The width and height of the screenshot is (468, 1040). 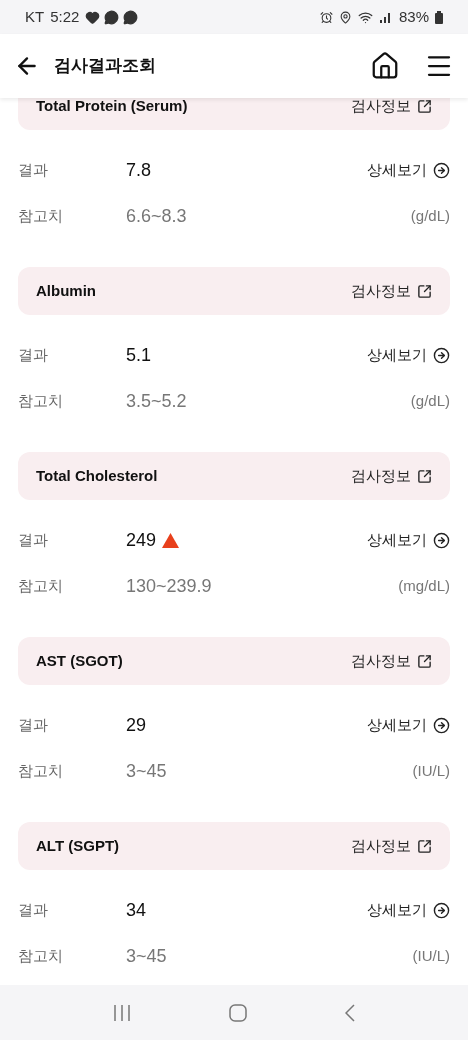 I want to click on test-name: Total Cholesterol, so click(x=97, y=475).